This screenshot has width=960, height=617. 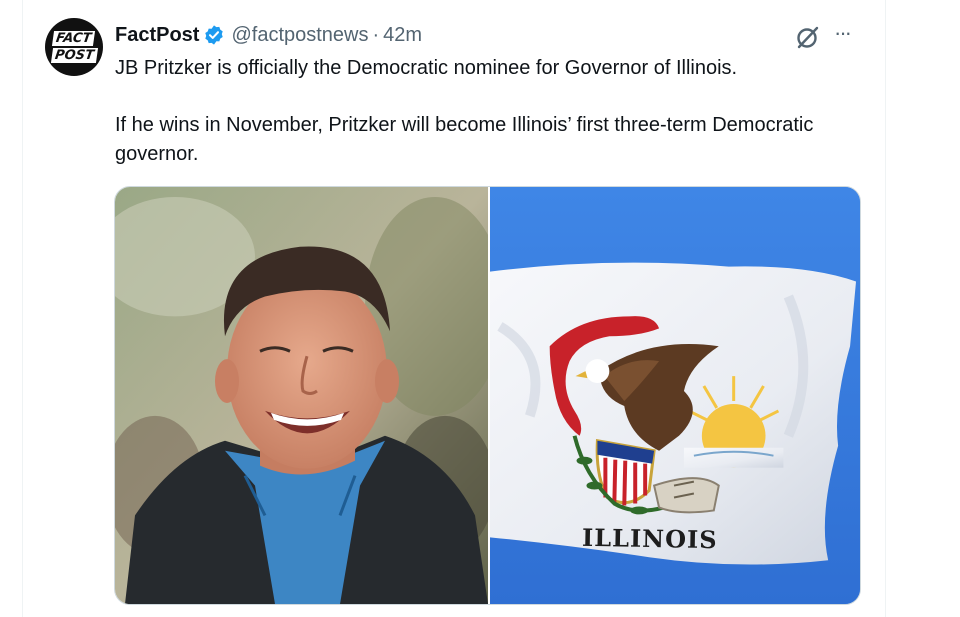 What do you see at coordinates (74, 38) in the screenshot?
I see `avatar-text-line1: FACT` at bounding box center [74, 38].